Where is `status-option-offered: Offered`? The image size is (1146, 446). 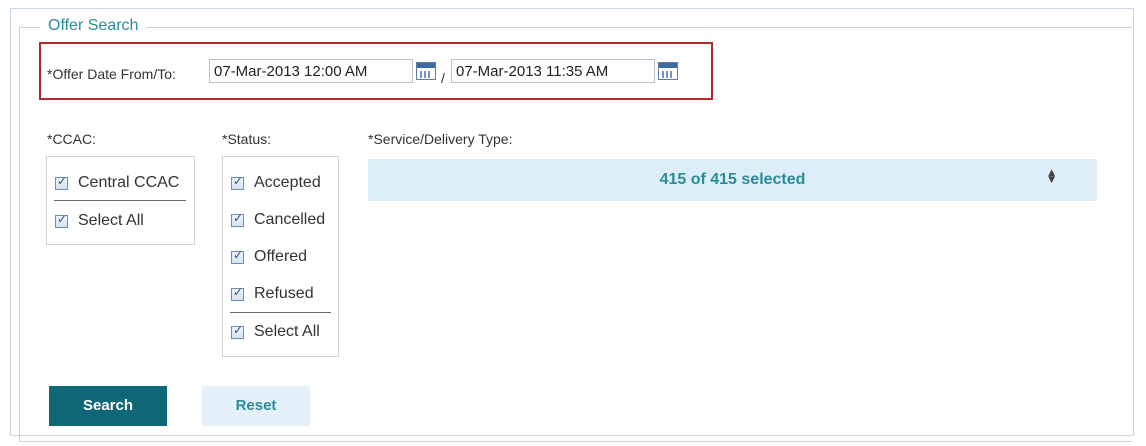
status-option-offered: Offered is located at coordinates (269, 257).